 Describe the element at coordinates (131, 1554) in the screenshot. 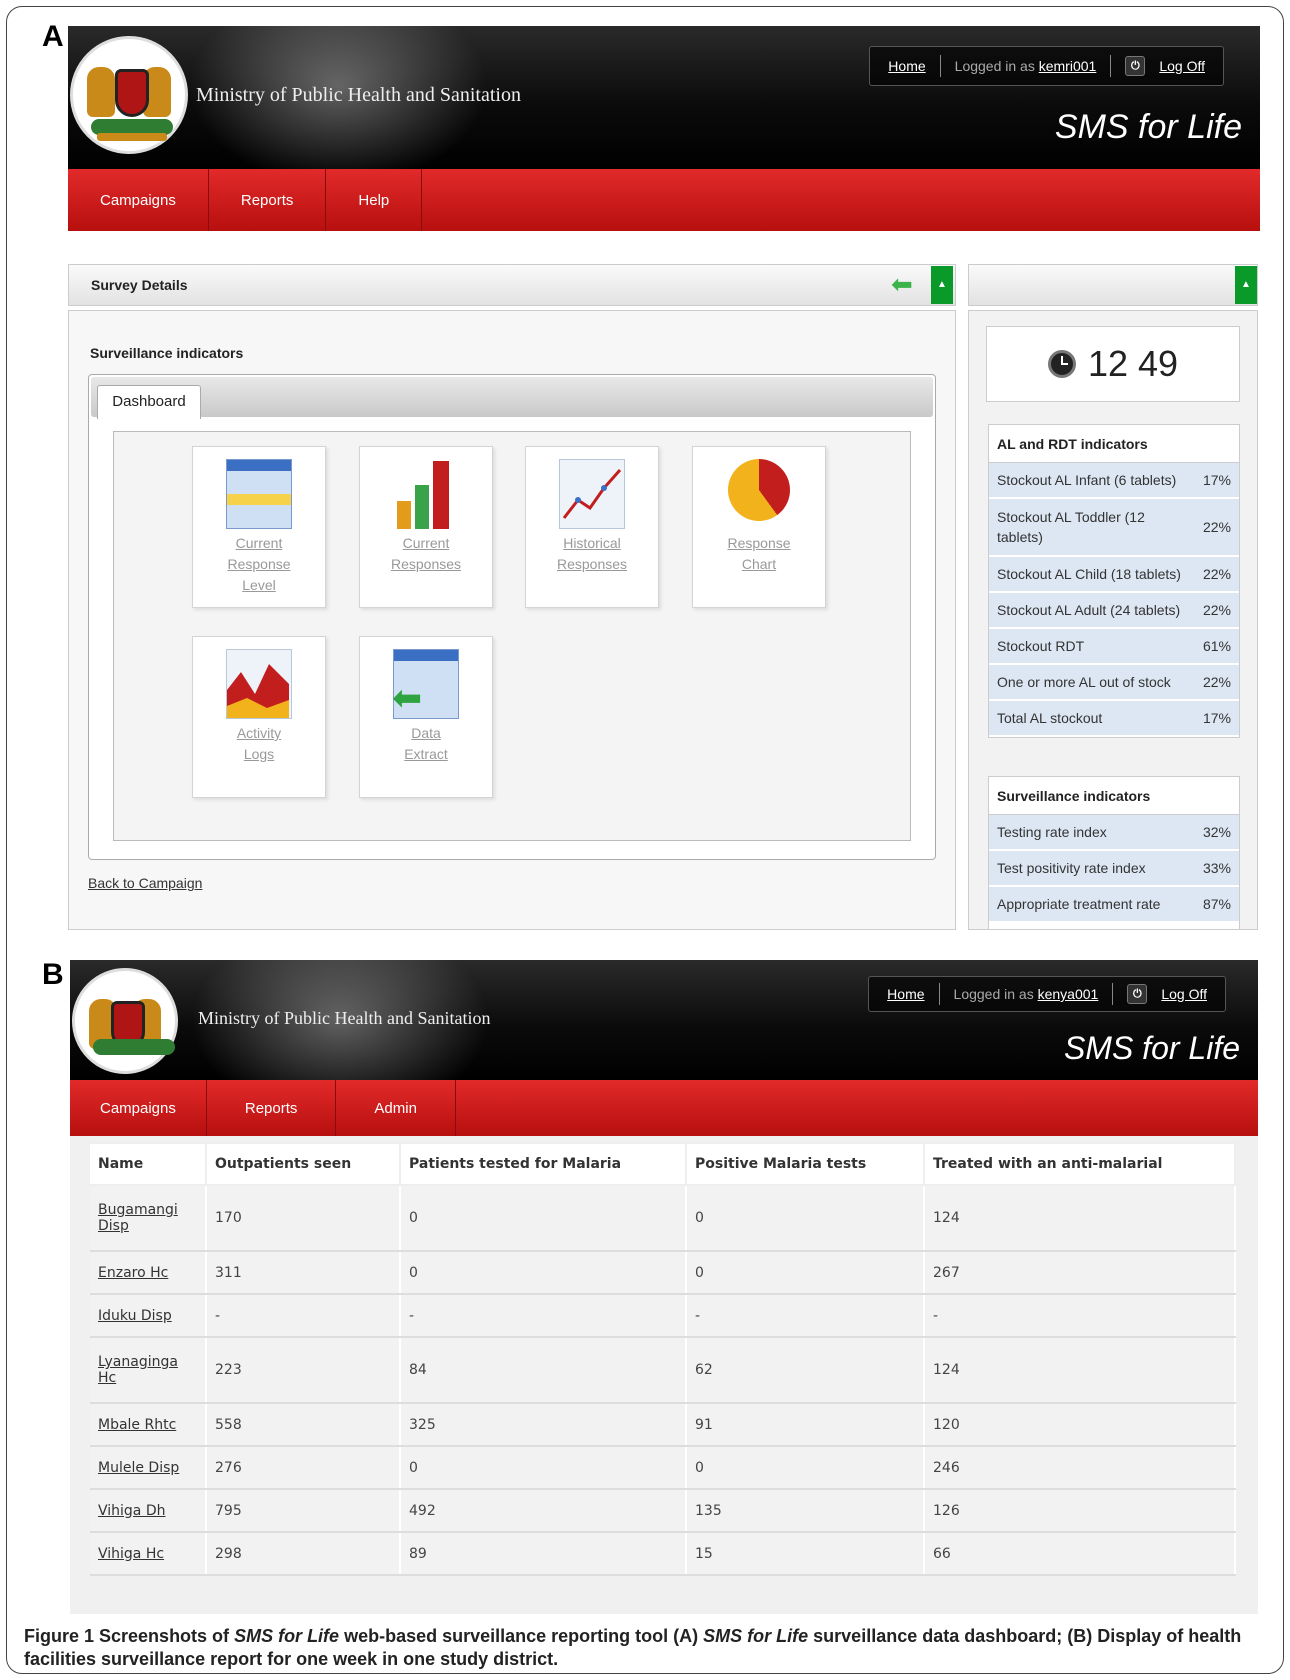

I see `facility-link: Vihiga Hc` at that location.